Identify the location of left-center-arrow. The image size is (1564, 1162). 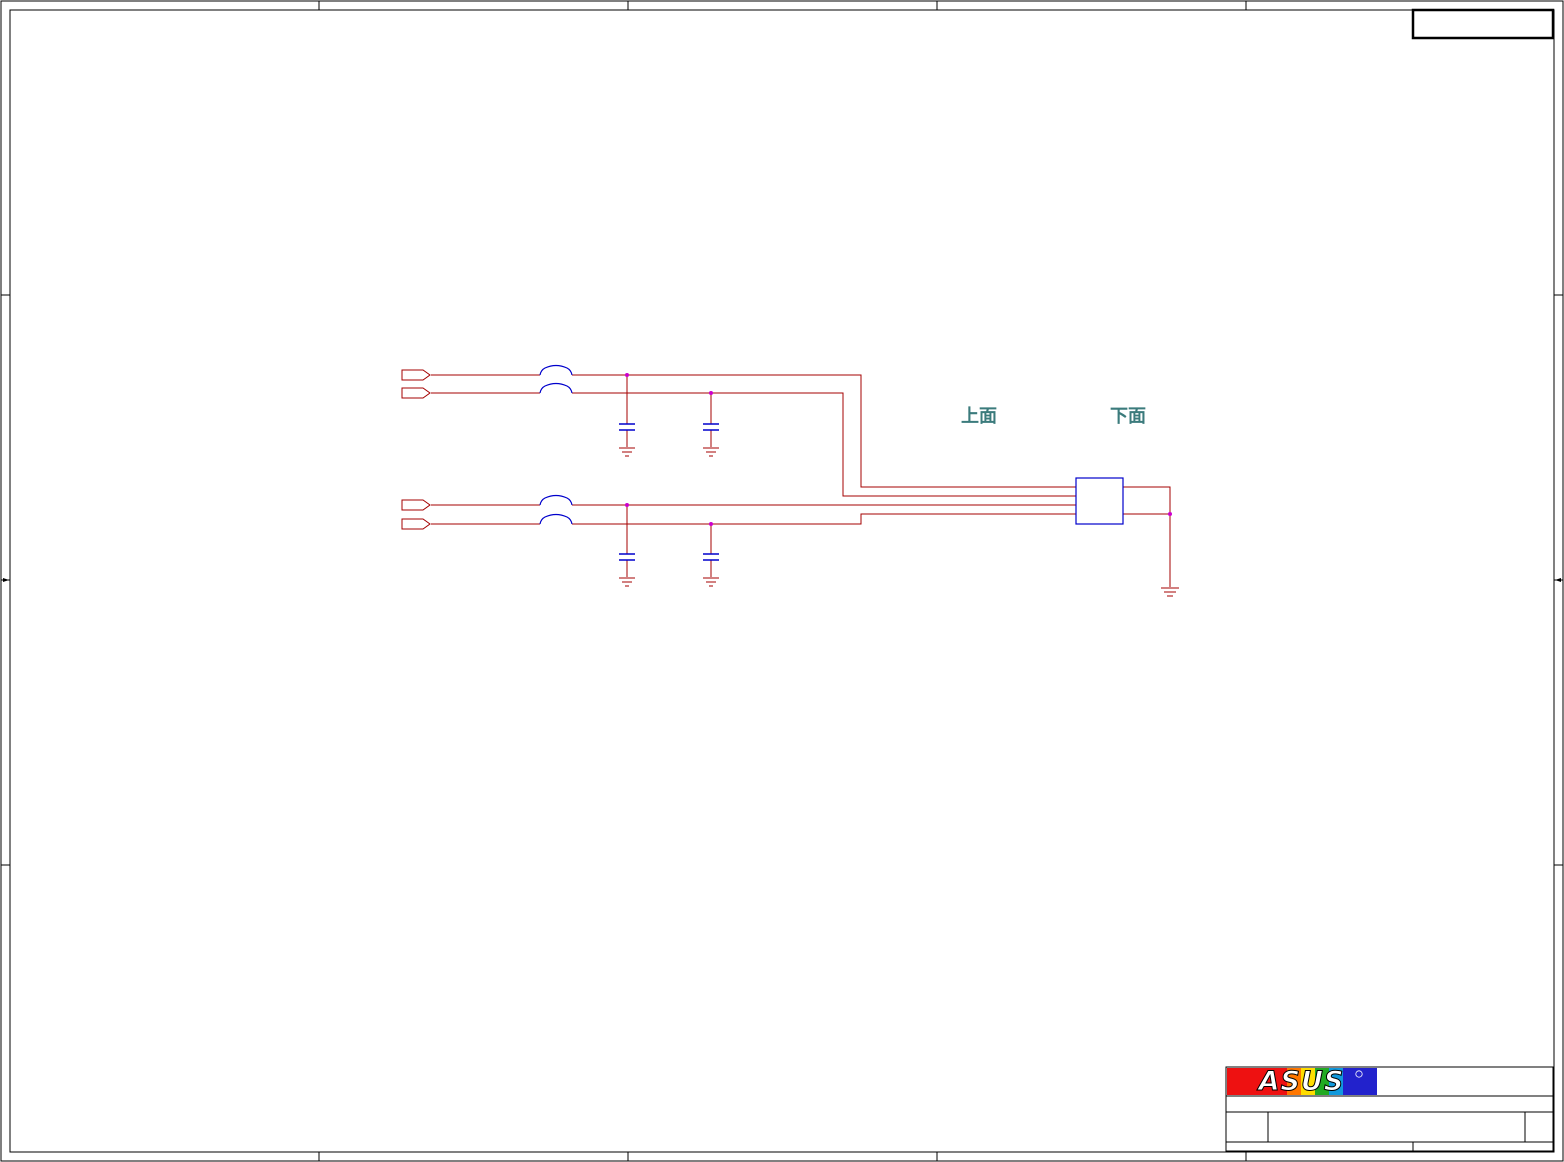
(6, 580).